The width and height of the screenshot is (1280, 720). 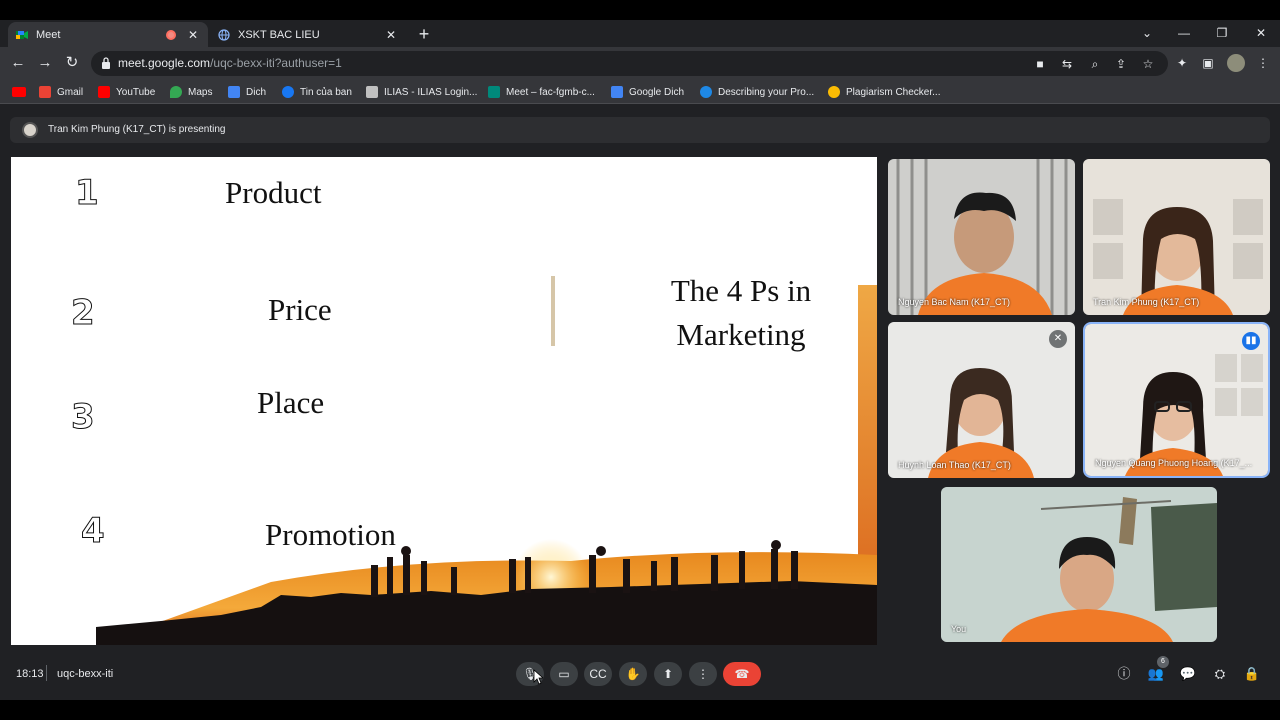 I want to click on ilias-icon, so click(x=372, y=92).